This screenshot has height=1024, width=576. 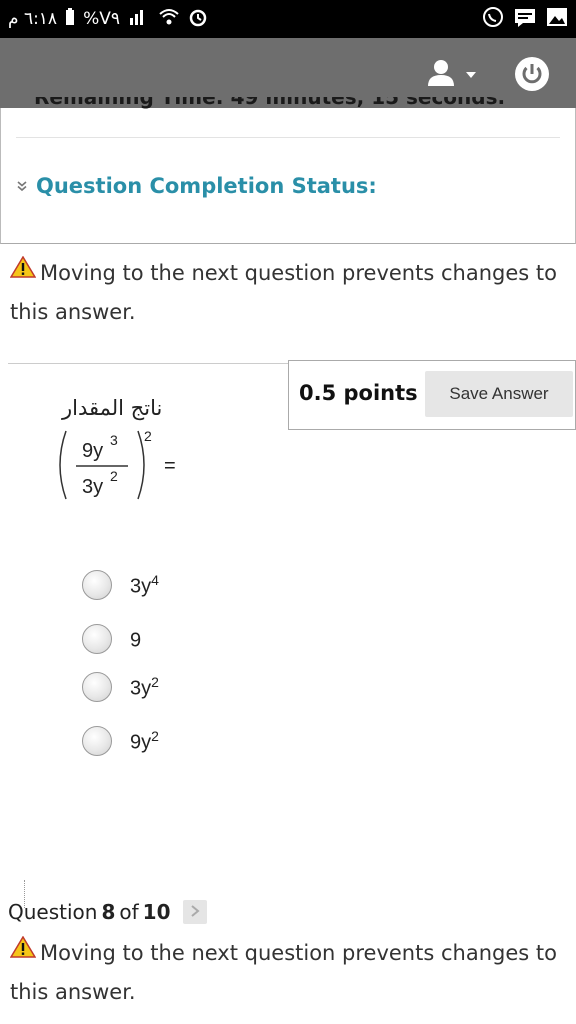 I want to click on chevron-down-icon, so click(x=22, y=186).